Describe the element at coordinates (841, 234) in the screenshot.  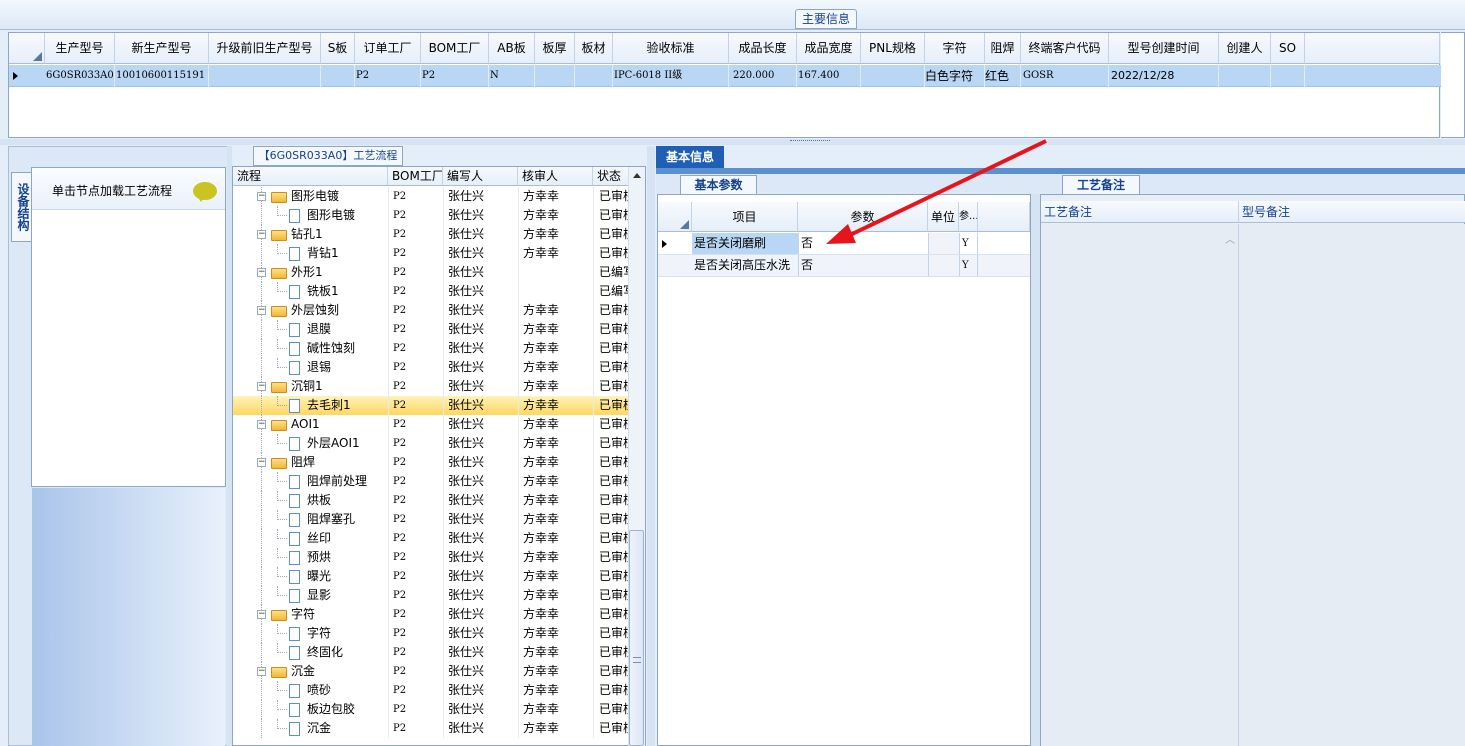
I see `annotation-arrow-head` at that location.